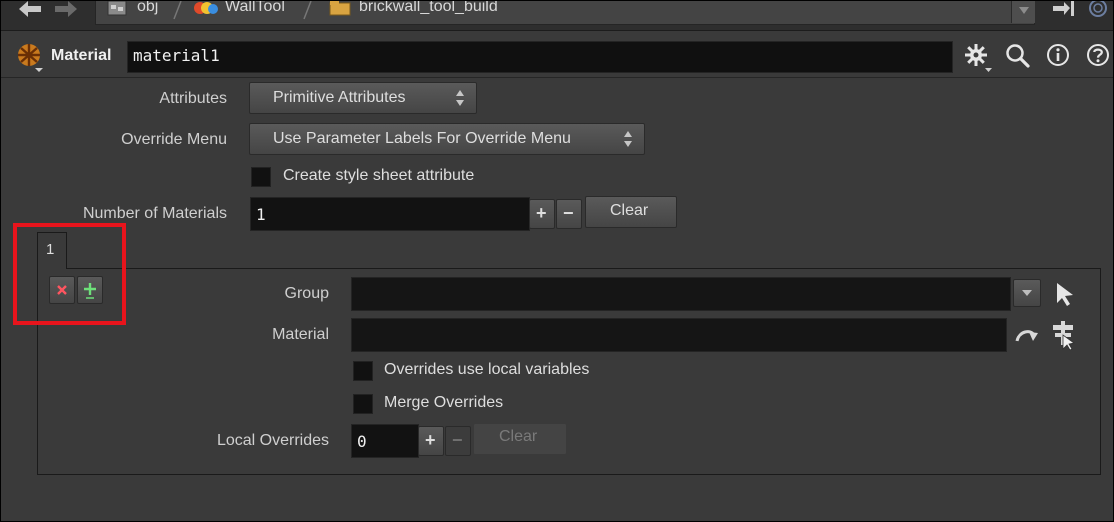  Describe the element at coordinates (30, 10) in the screenshot. I see `back-arrow-icon` at that location.